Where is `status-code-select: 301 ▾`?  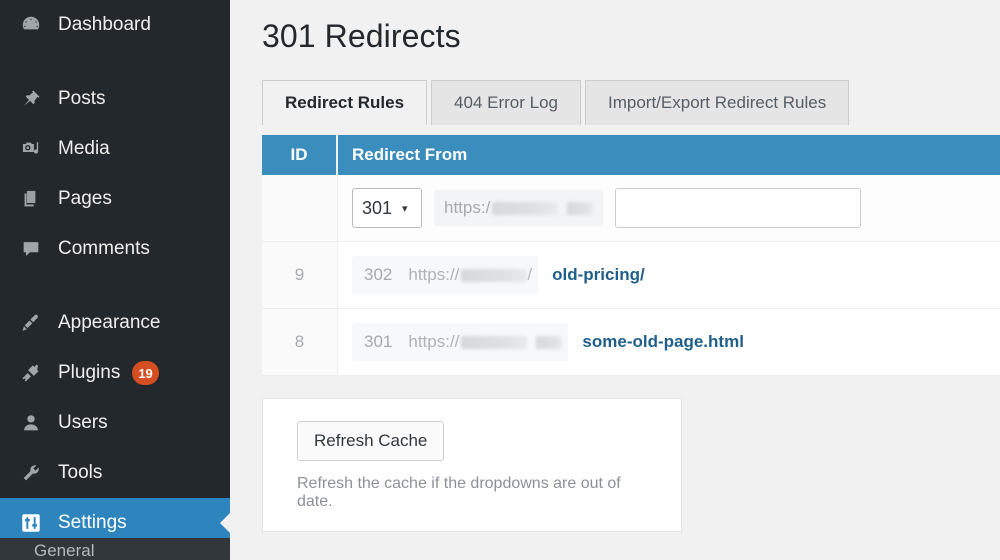
status-code-select: 301 ▾ is located at coordinates (387, 208).